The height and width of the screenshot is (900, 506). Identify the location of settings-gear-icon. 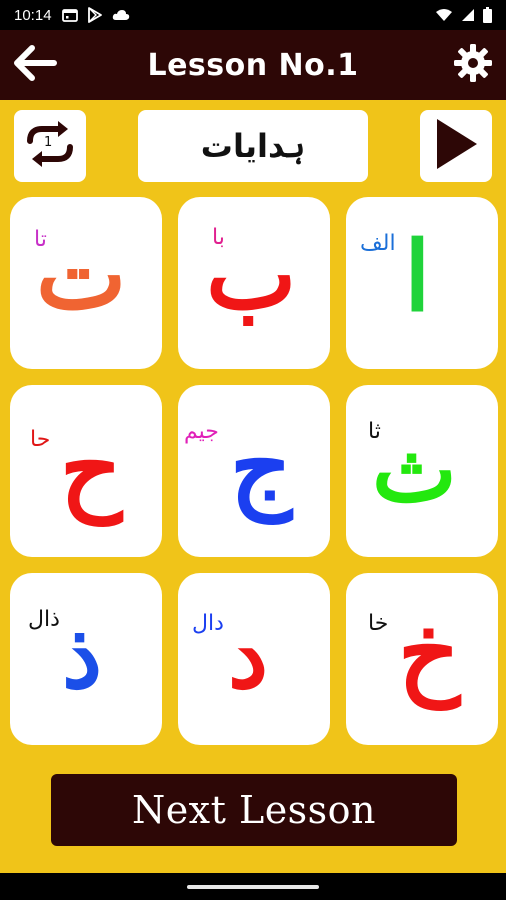
(473, 65).